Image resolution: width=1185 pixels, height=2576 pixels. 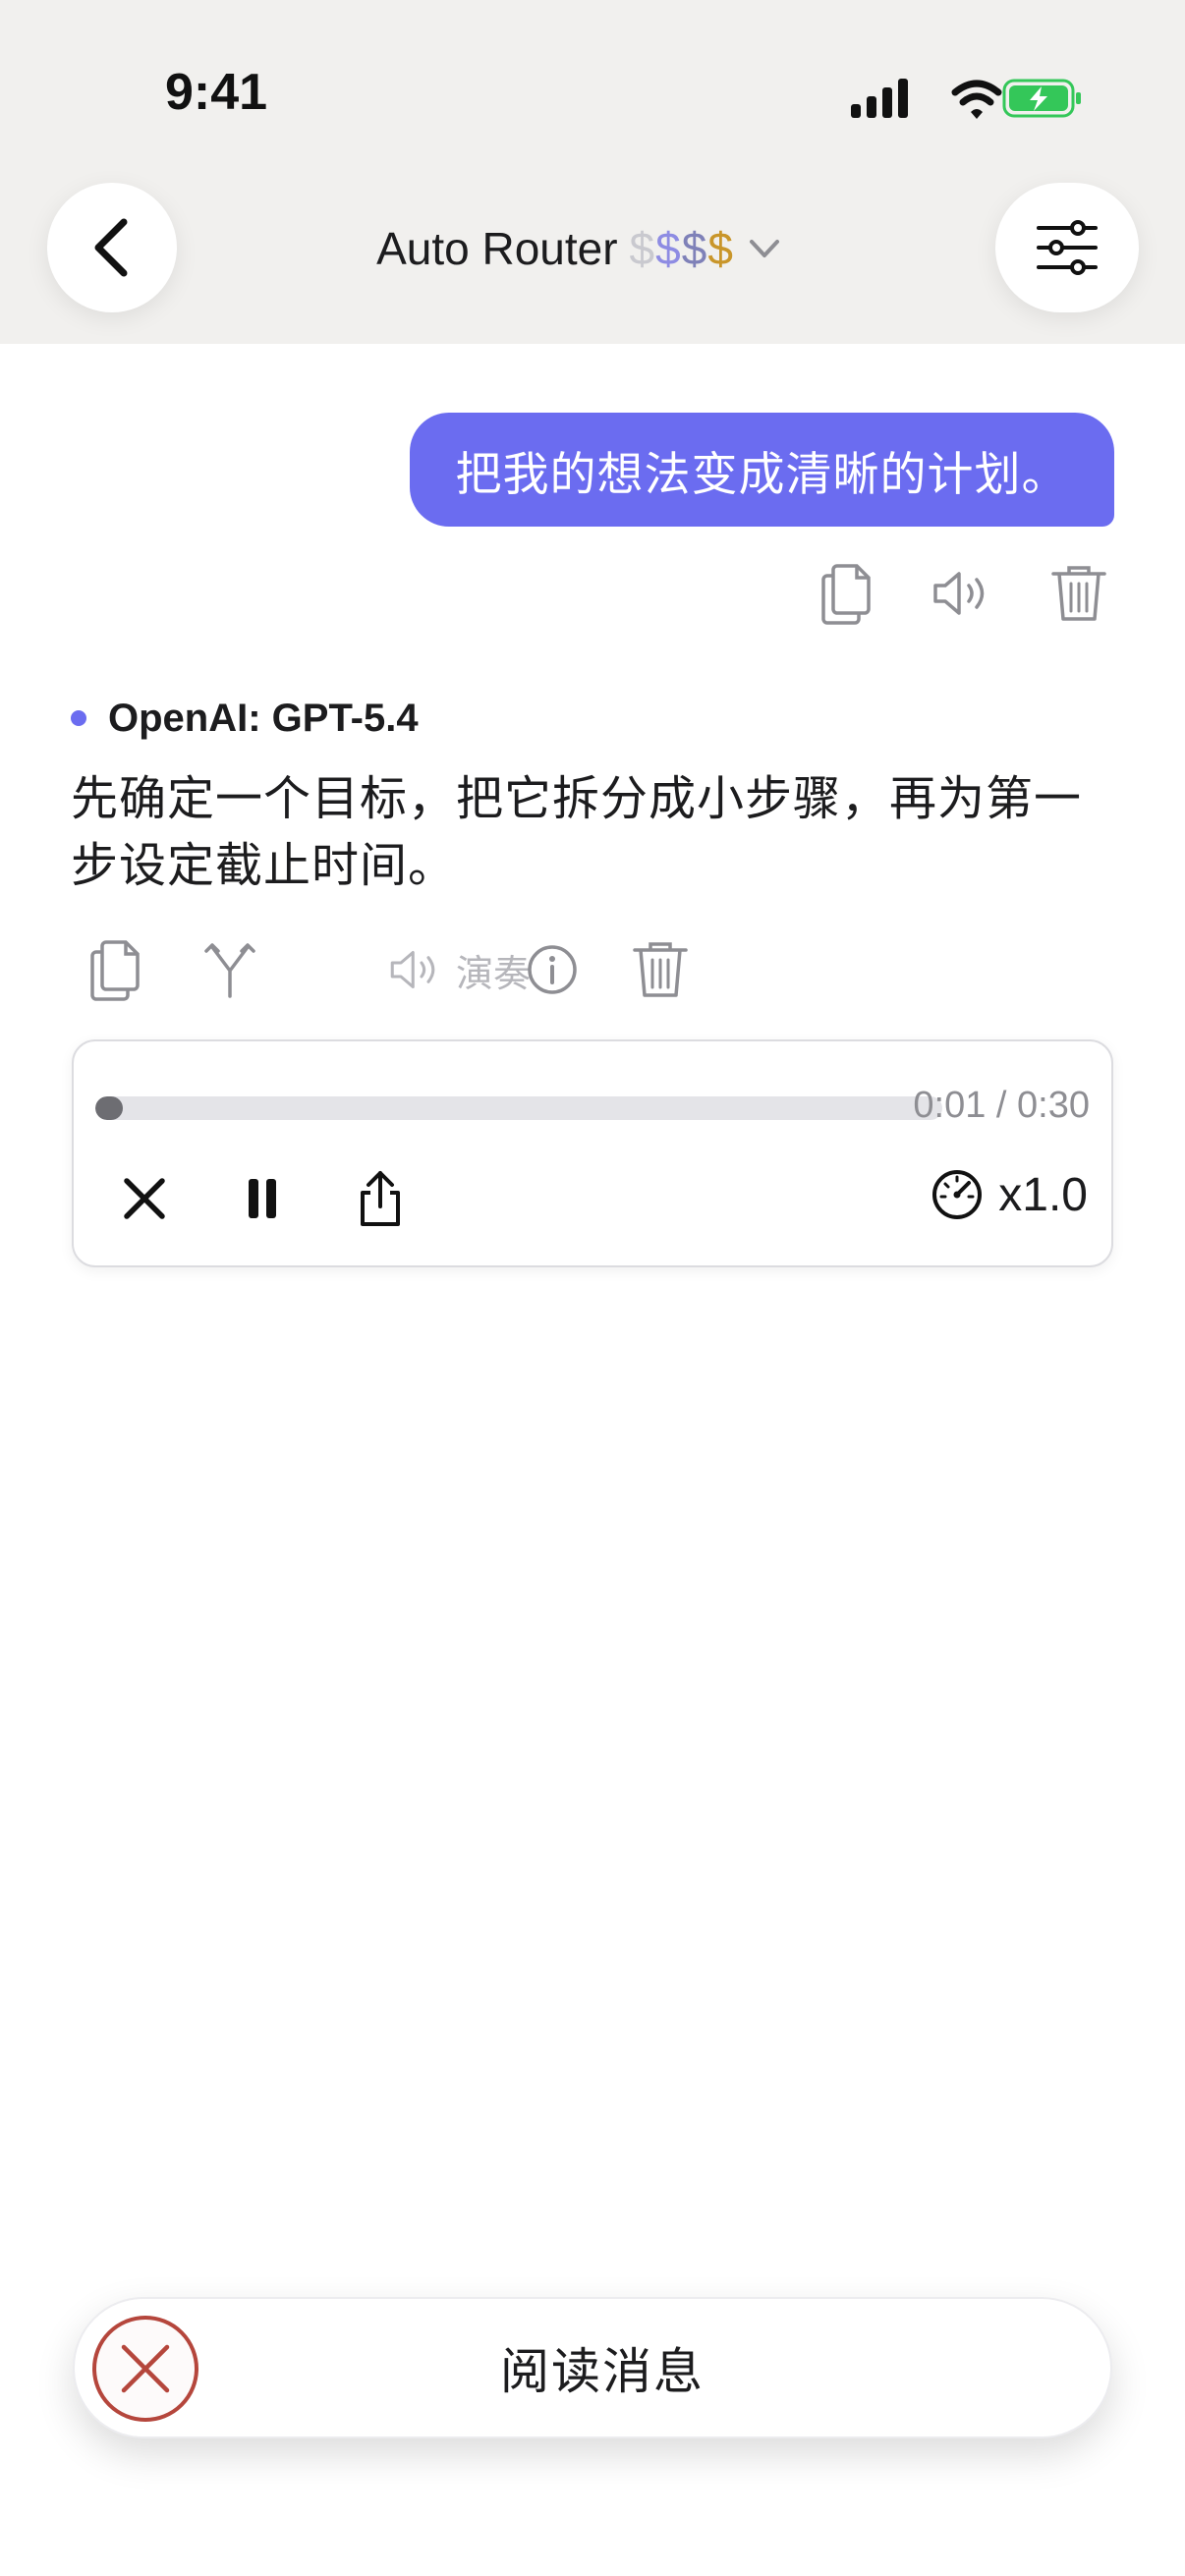 I want to click on share-icon, so click(x=381, y=1198).